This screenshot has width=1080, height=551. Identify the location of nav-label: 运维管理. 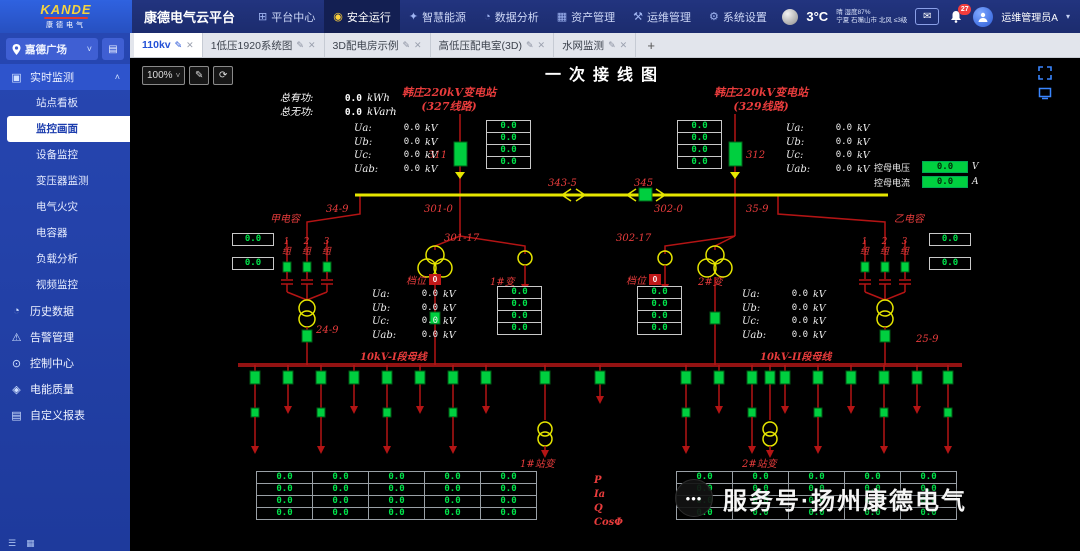
(669, 17).